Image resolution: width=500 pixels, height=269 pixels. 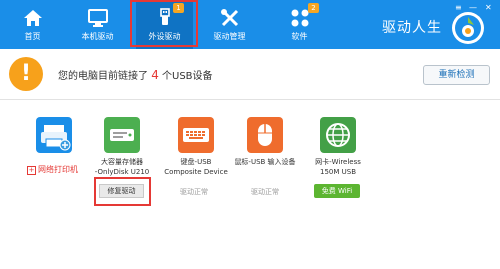 I want to click on nav-home: 首页, so click(x=32, y=24).